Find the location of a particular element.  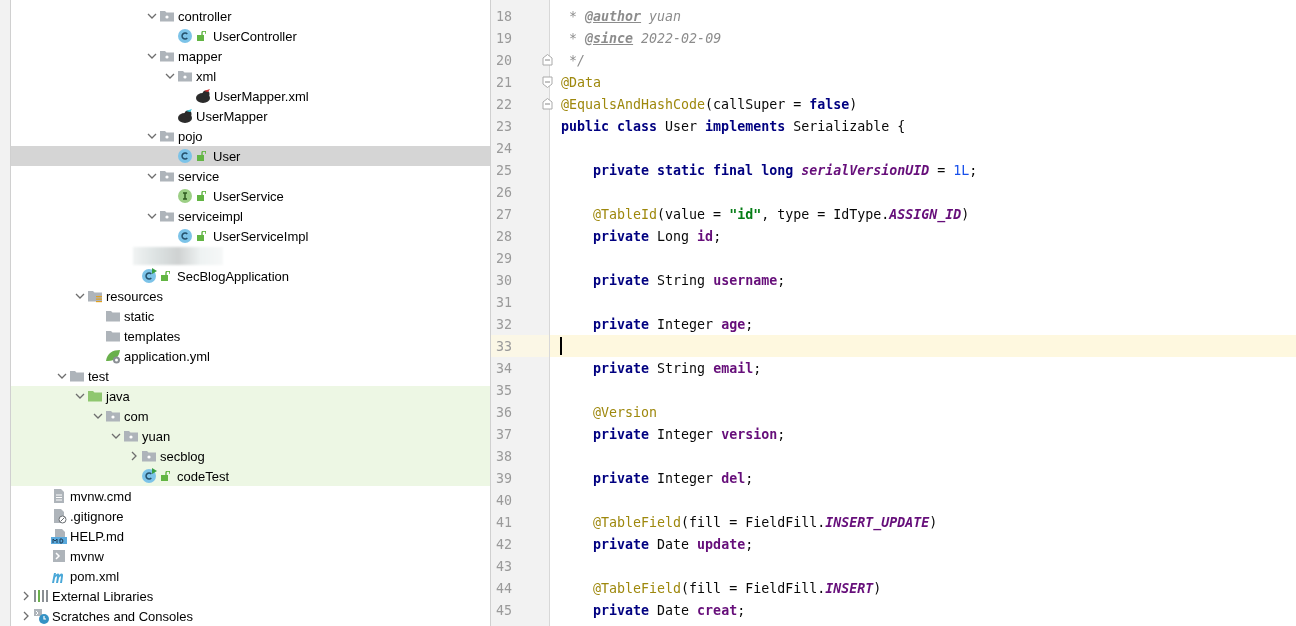

libraries-icon is located at coordinates (41, 596).